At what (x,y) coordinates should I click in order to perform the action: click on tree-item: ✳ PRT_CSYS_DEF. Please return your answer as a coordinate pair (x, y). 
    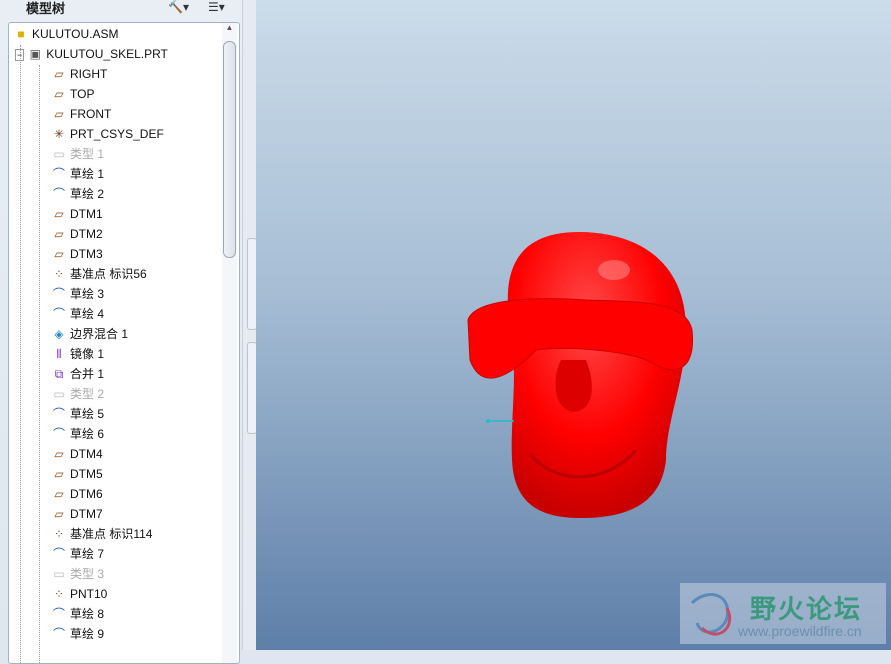
    Looking at the image, I should click on (107, 134).